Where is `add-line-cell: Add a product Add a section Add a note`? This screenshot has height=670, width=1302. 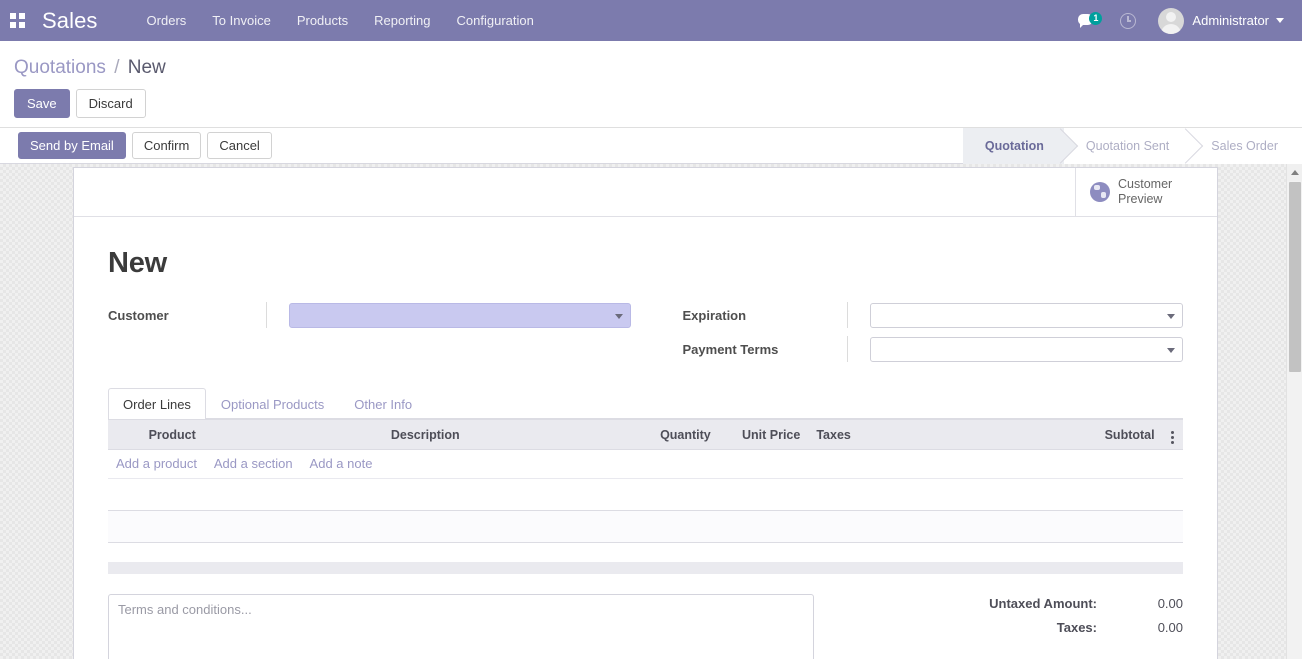 add-line-cell: Add a product Add a section Add a note is located at coordinates (645, 464).